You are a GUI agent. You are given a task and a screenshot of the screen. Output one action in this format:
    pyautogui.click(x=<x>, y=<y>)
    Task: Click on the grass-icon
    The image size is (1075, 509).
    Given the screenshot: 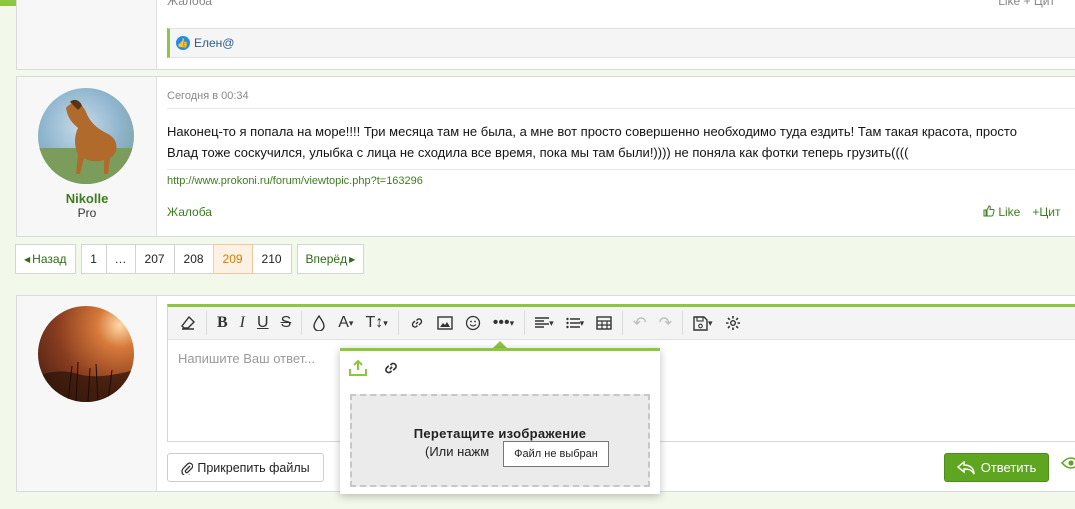 What is the action you would take?
    pyautogui.click(x=86, y=381)
    